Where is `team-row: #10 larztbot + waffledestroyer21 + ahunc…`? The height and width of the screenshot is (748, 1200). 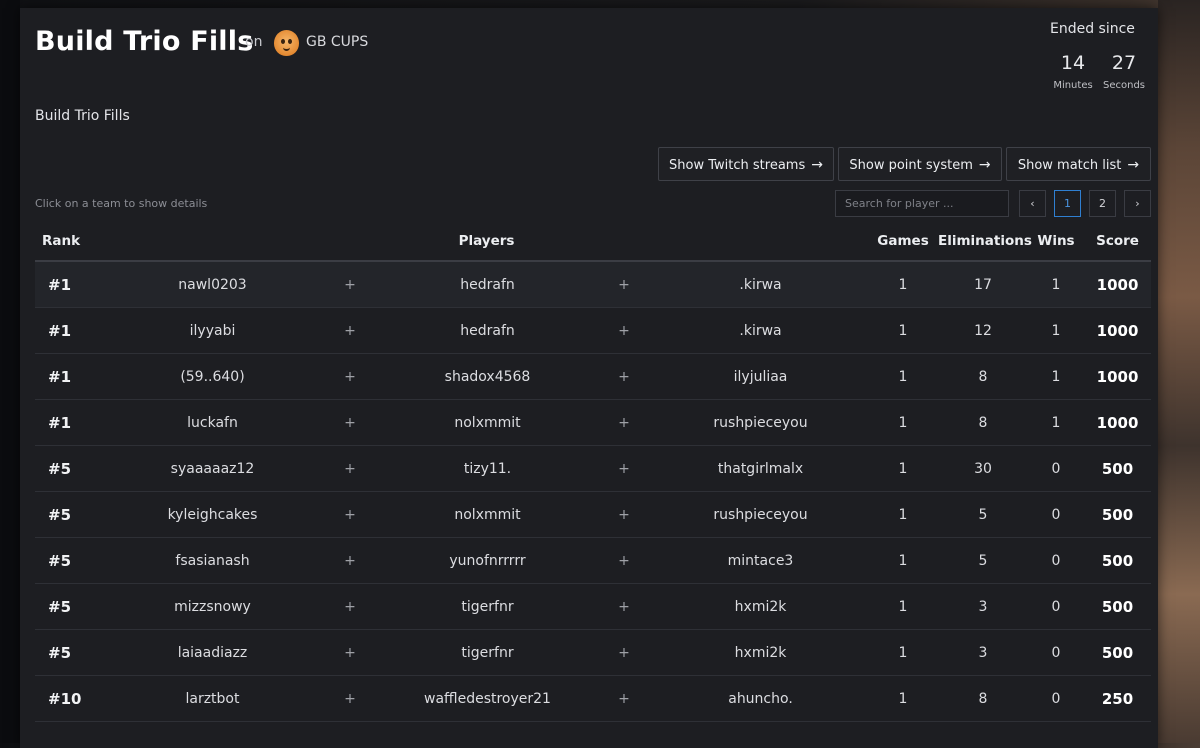 team-row: #10 larztbot + waffledestroyer21 + ahunc… is located at coordinates (593, 698).